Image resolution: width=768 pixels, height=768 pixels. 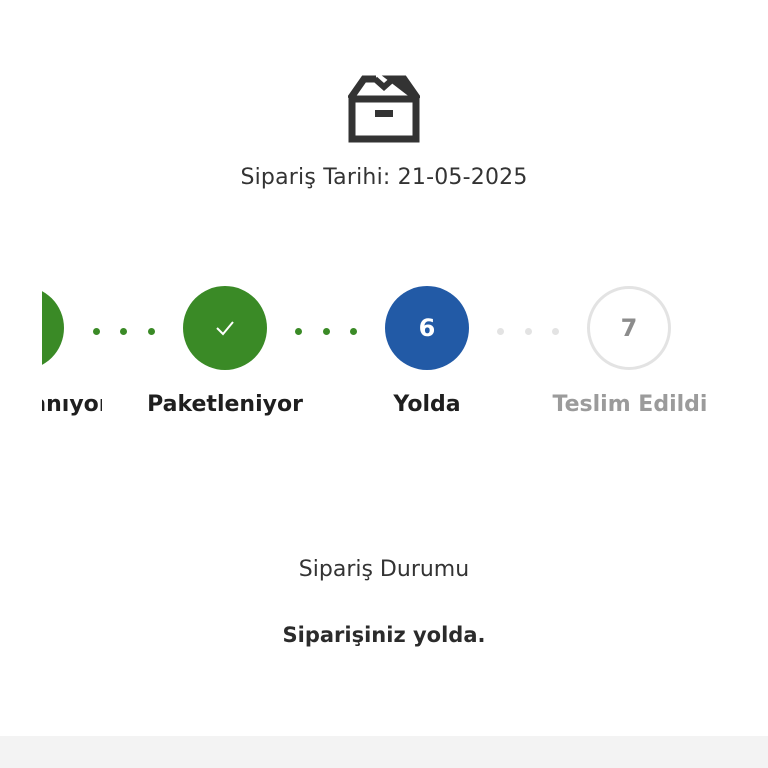 I want to click on step-3-circle: 6, so click(x=427, y=328).